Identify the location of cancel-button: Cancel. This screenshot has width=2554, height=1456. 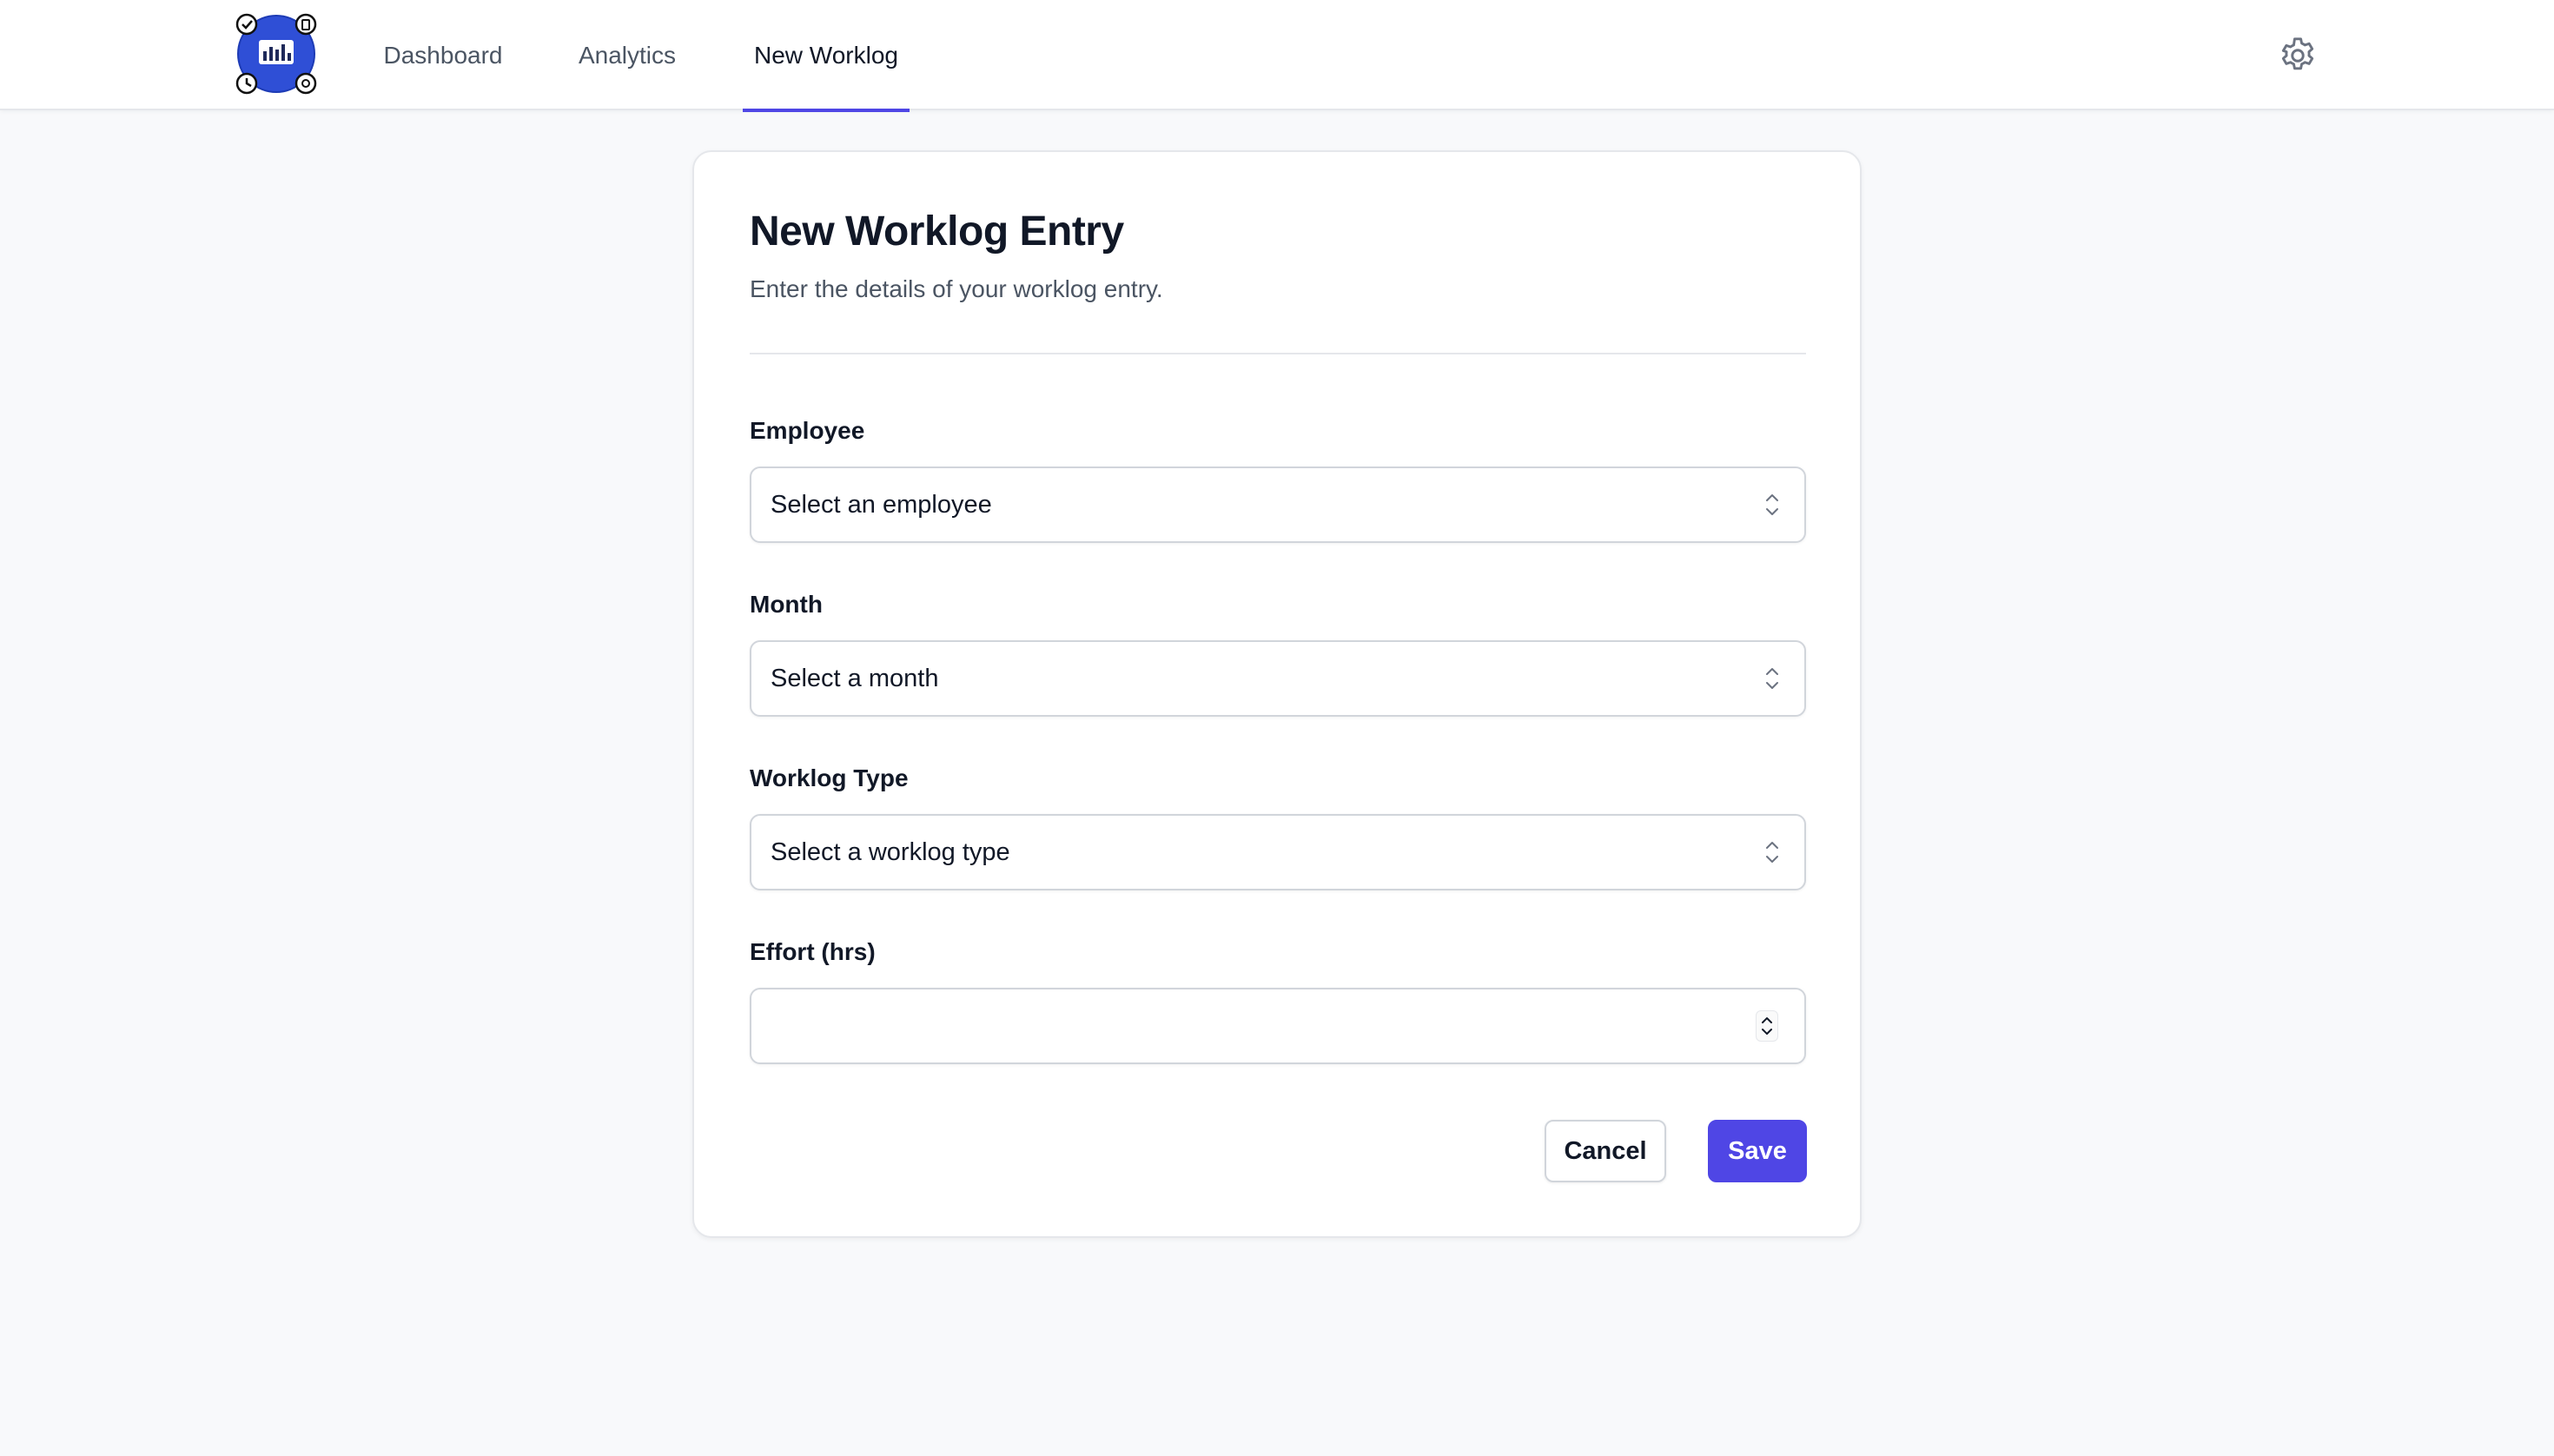
(1606, 1151).